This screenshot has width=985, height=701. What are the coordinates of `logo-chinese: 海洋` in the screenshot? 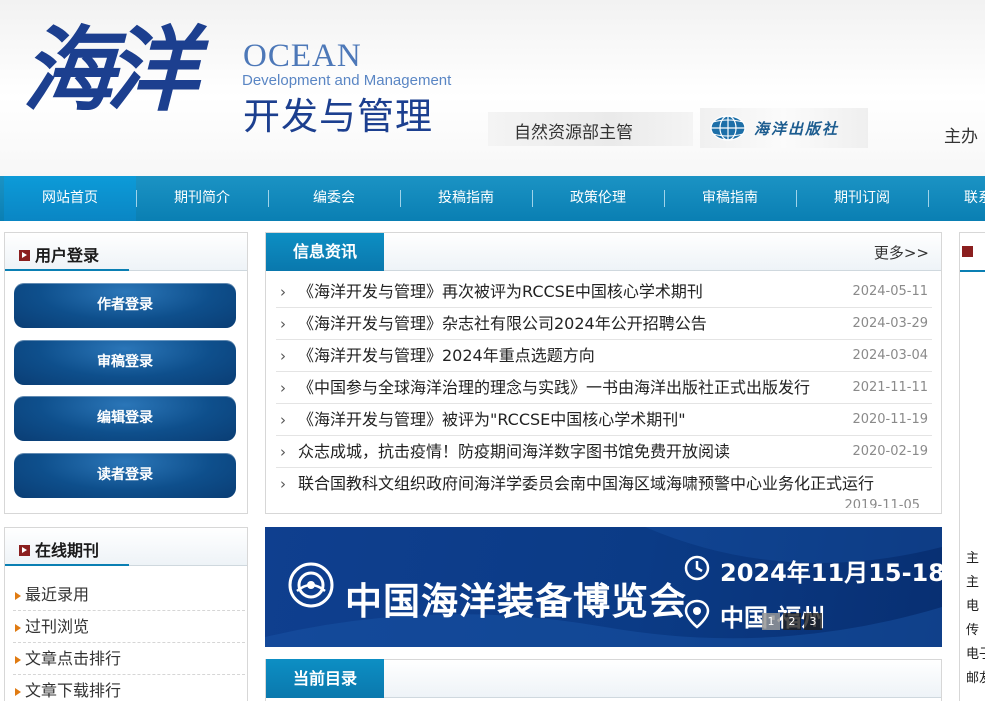 It's located at (110, 70).